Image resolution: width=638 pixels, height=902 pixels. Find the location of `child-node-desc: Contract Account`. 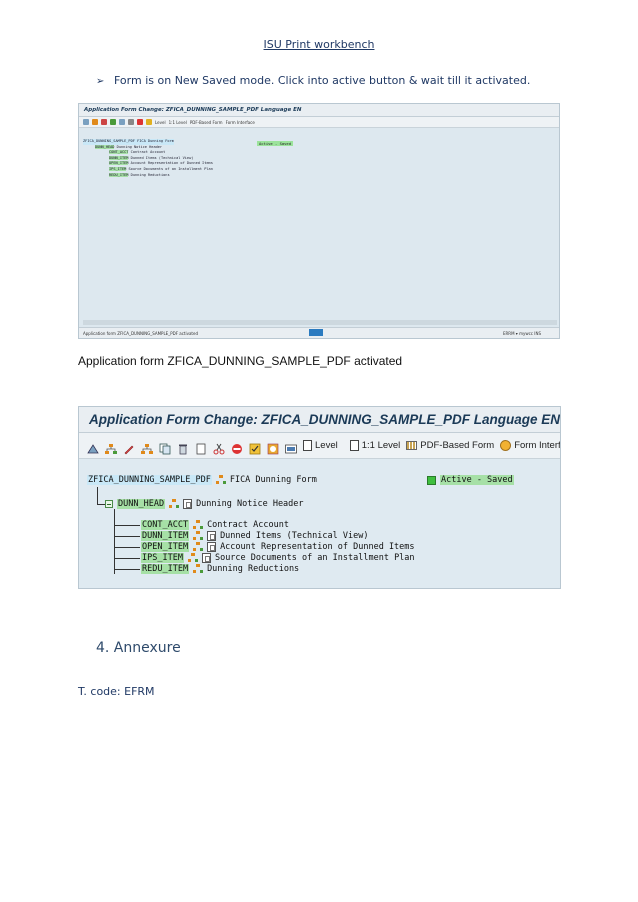

child-node-desc: Contract Account is located at coordinates (248, 525).